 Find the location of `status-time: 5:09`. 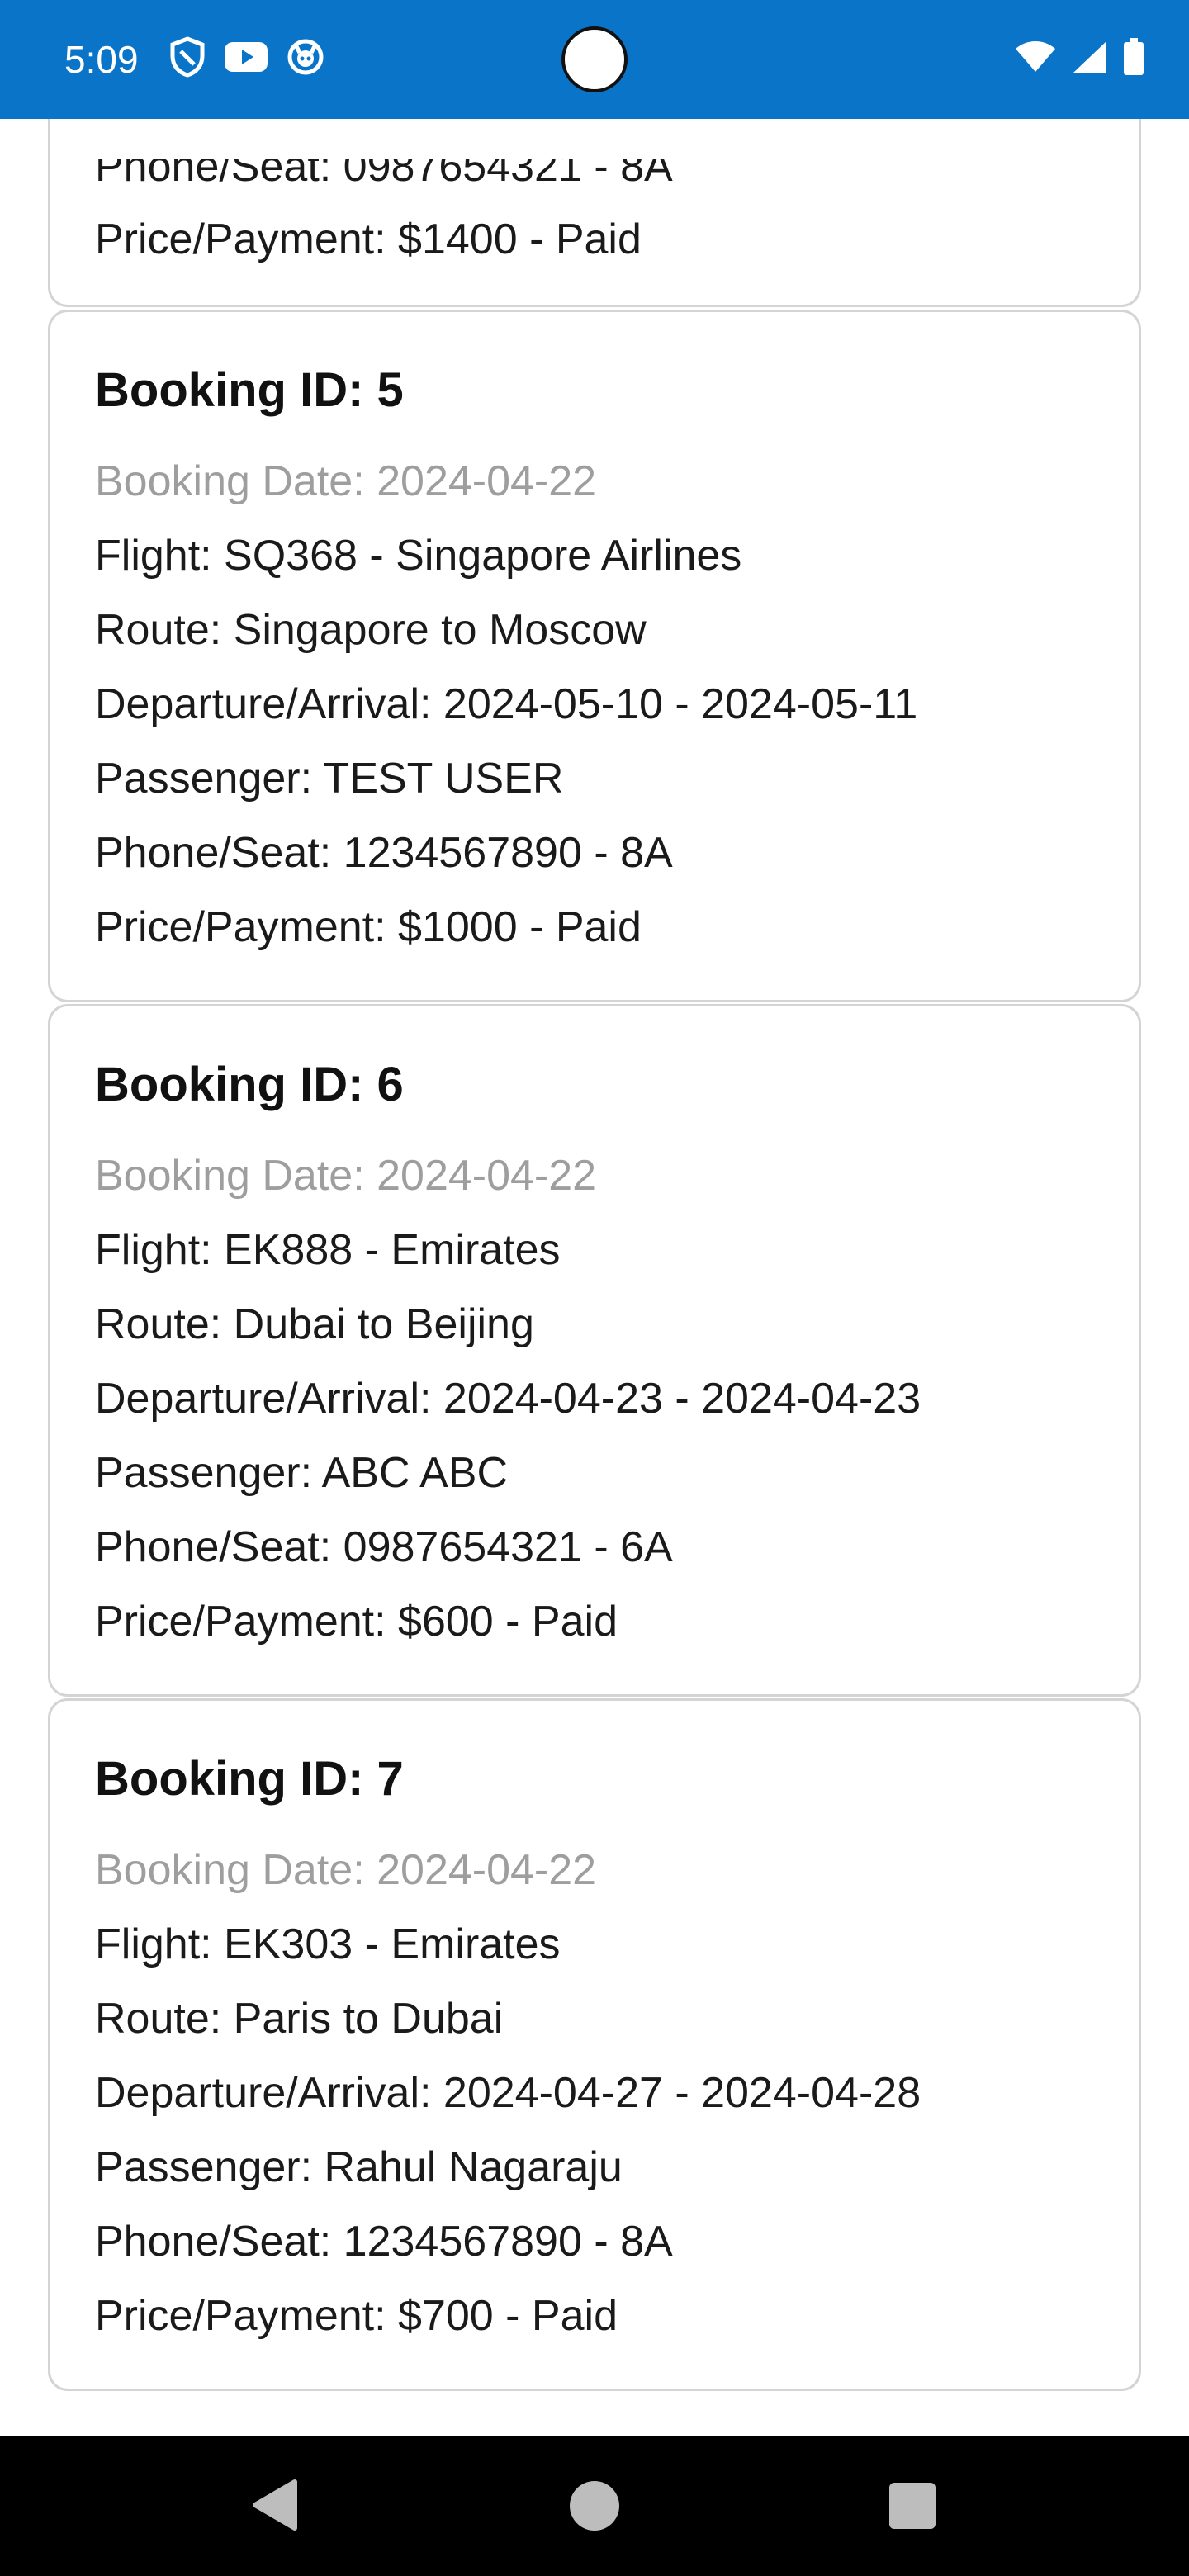

status-time: 5:09 is located at coordinates (101, 59).